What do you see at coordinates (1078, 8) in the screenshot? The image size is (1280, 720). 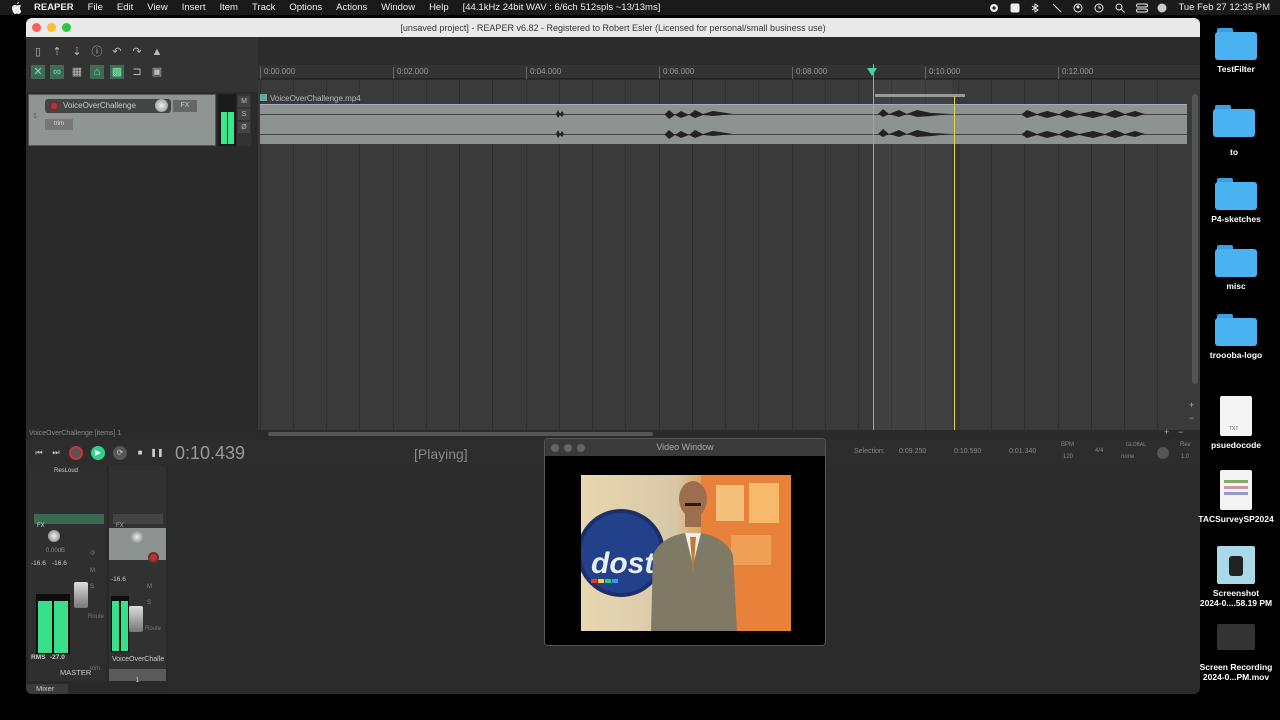 I see `user-icon` at bounding box center [1078, 8].